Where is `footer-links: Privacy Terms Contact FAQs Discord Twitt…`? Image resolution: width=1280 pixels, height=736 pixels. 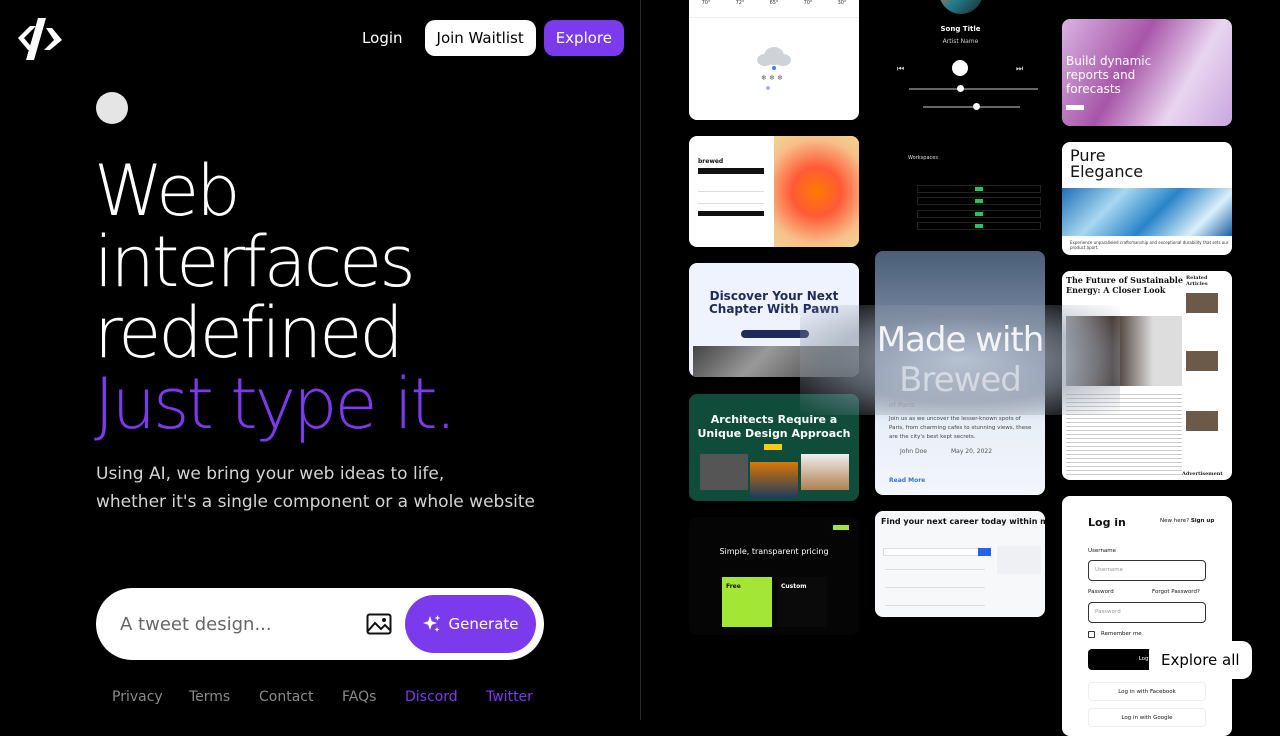
footer-links: Privacy Terms Contact FAQs Discord Twitt… is located at coordinates (322, 697).